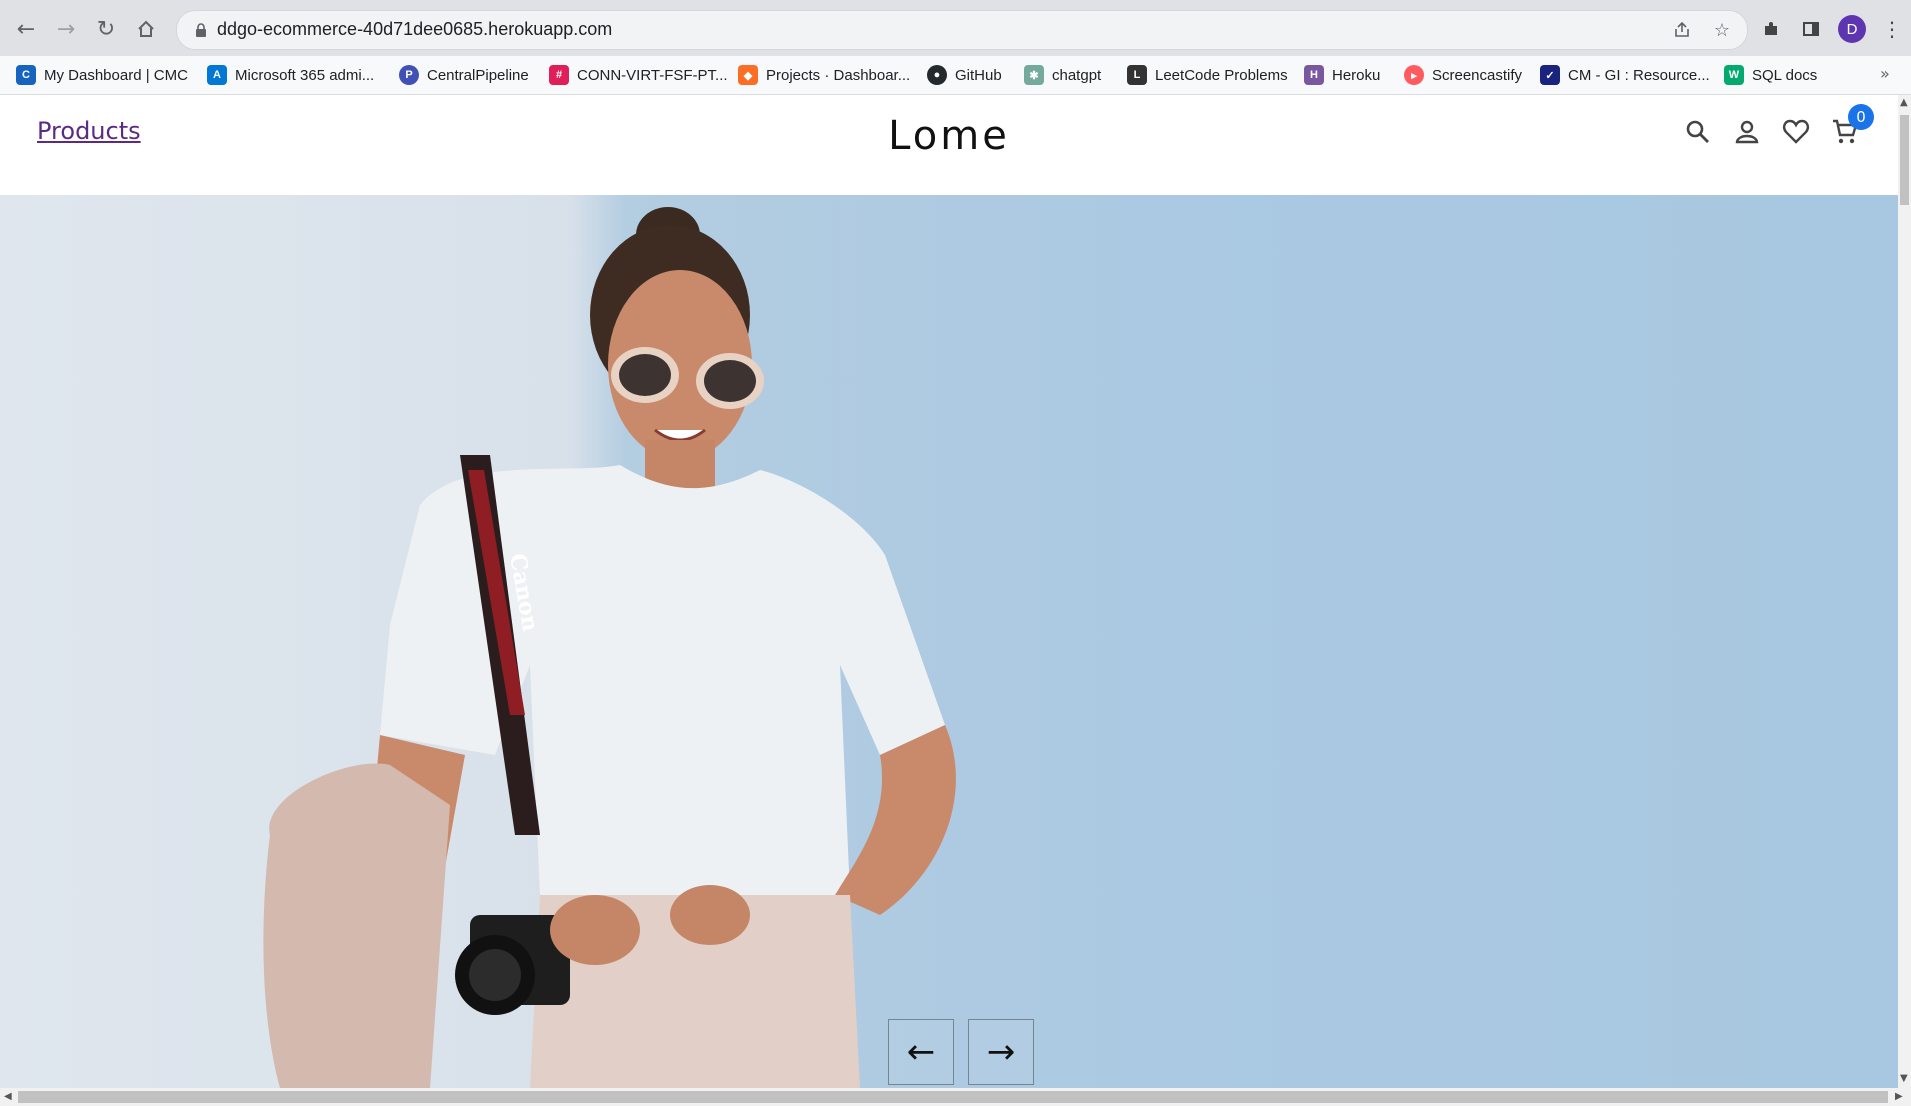  I want to click on heroku-icon: H, so click(1314, 75).